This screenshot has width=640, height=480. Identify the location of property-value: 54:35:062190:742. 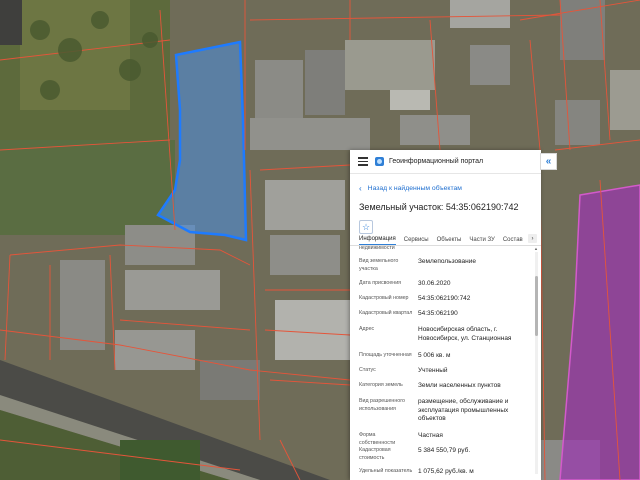
(444, 298).